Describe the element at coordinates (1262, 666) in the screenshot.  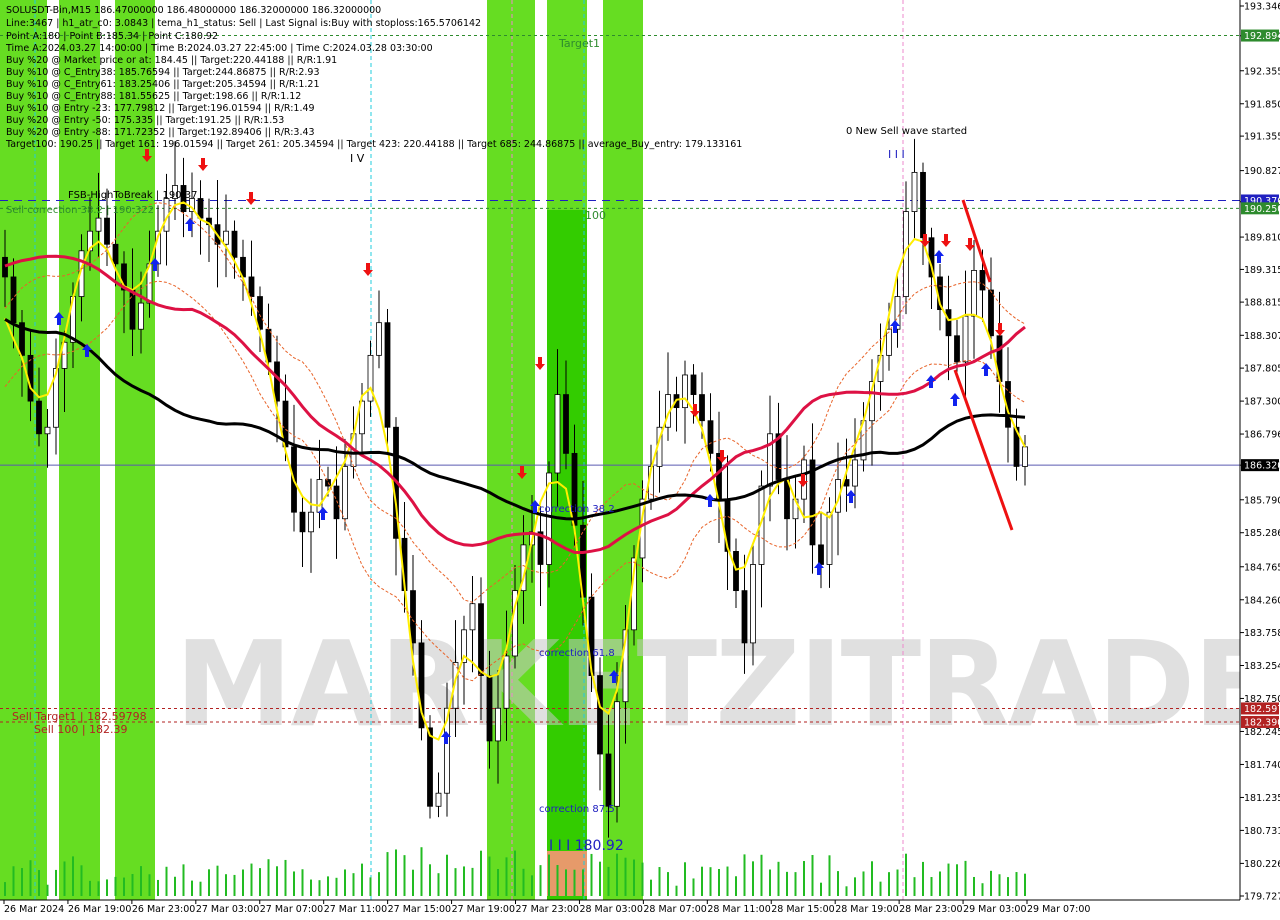
I see `price-tick-label: 183.254` at that location.